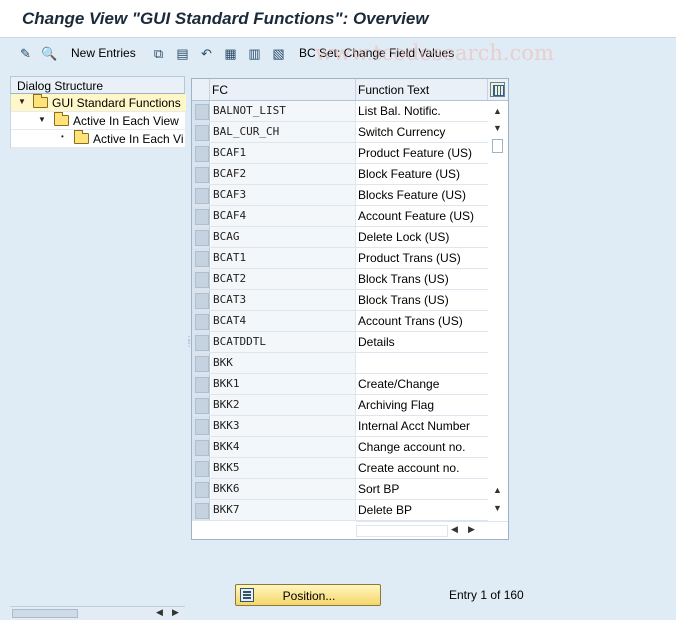 Image resolution: width=676 pixels, height=620 pixels. I want to click on table-row: BCAT3 Block Trans (US), so click(340, 300).